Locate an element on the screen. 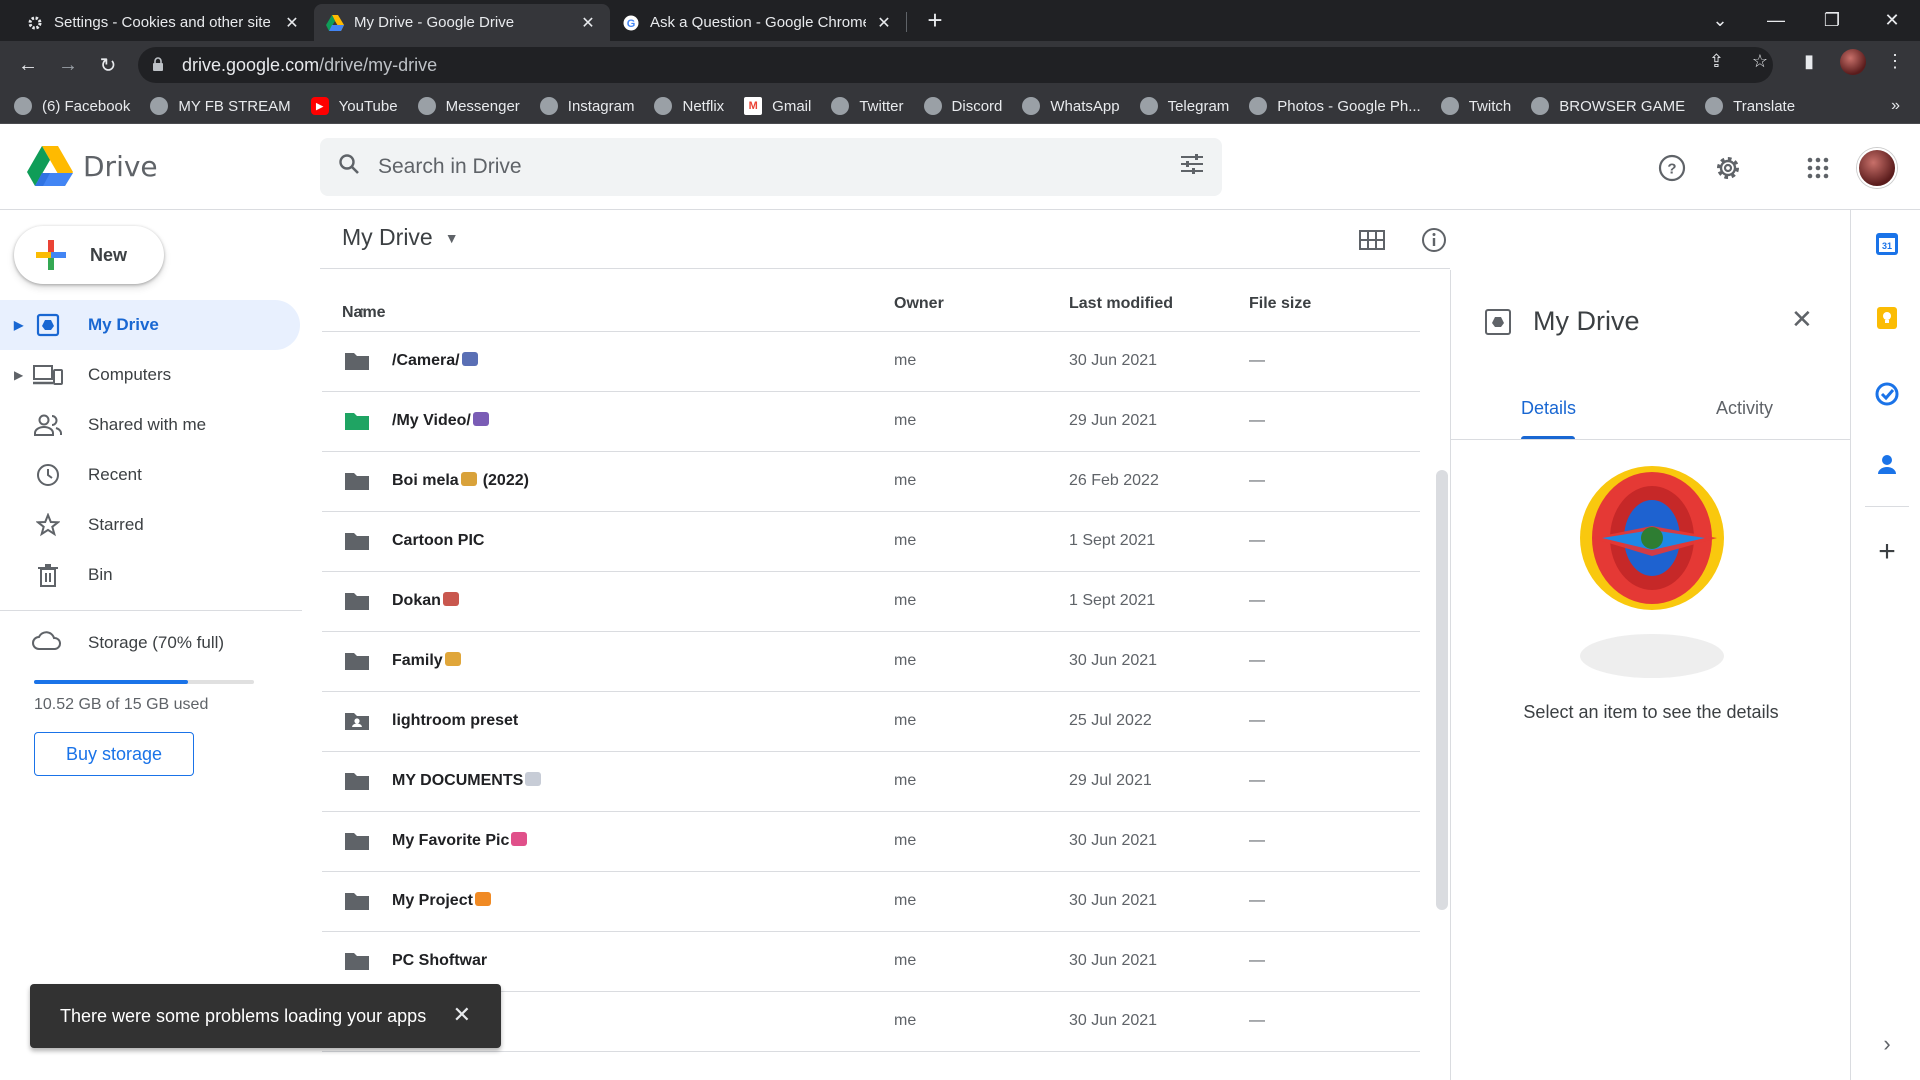 The image size is (1920, 1080). help-icon: ? is located at coordinates (1672, 168).